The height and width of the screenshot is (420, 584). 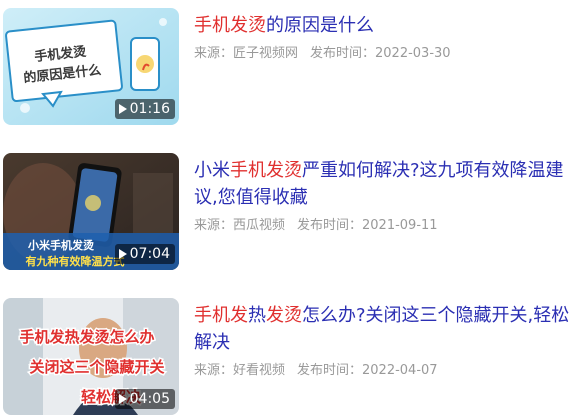 What do you see at coordinates (96, 367) in the screenshot?
I see `thumb-caption-line: 关闭这三个隐藏开关` at bounding box center [96, 367].